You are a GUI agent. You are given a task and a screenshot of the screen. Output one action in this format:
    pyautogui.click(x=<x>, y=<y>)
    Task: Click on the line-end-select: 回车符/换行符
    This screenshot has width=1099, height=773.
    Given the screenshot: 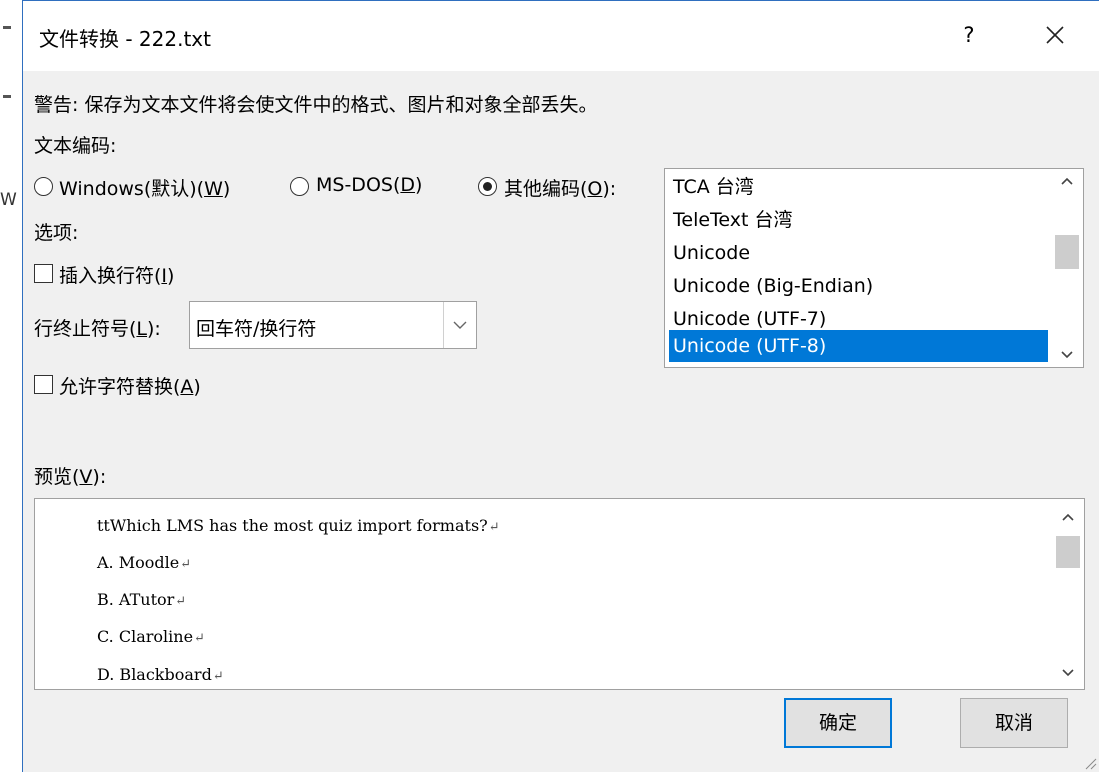 What is the action you would take?
    pyautogui.click(x=333, y=325)
    